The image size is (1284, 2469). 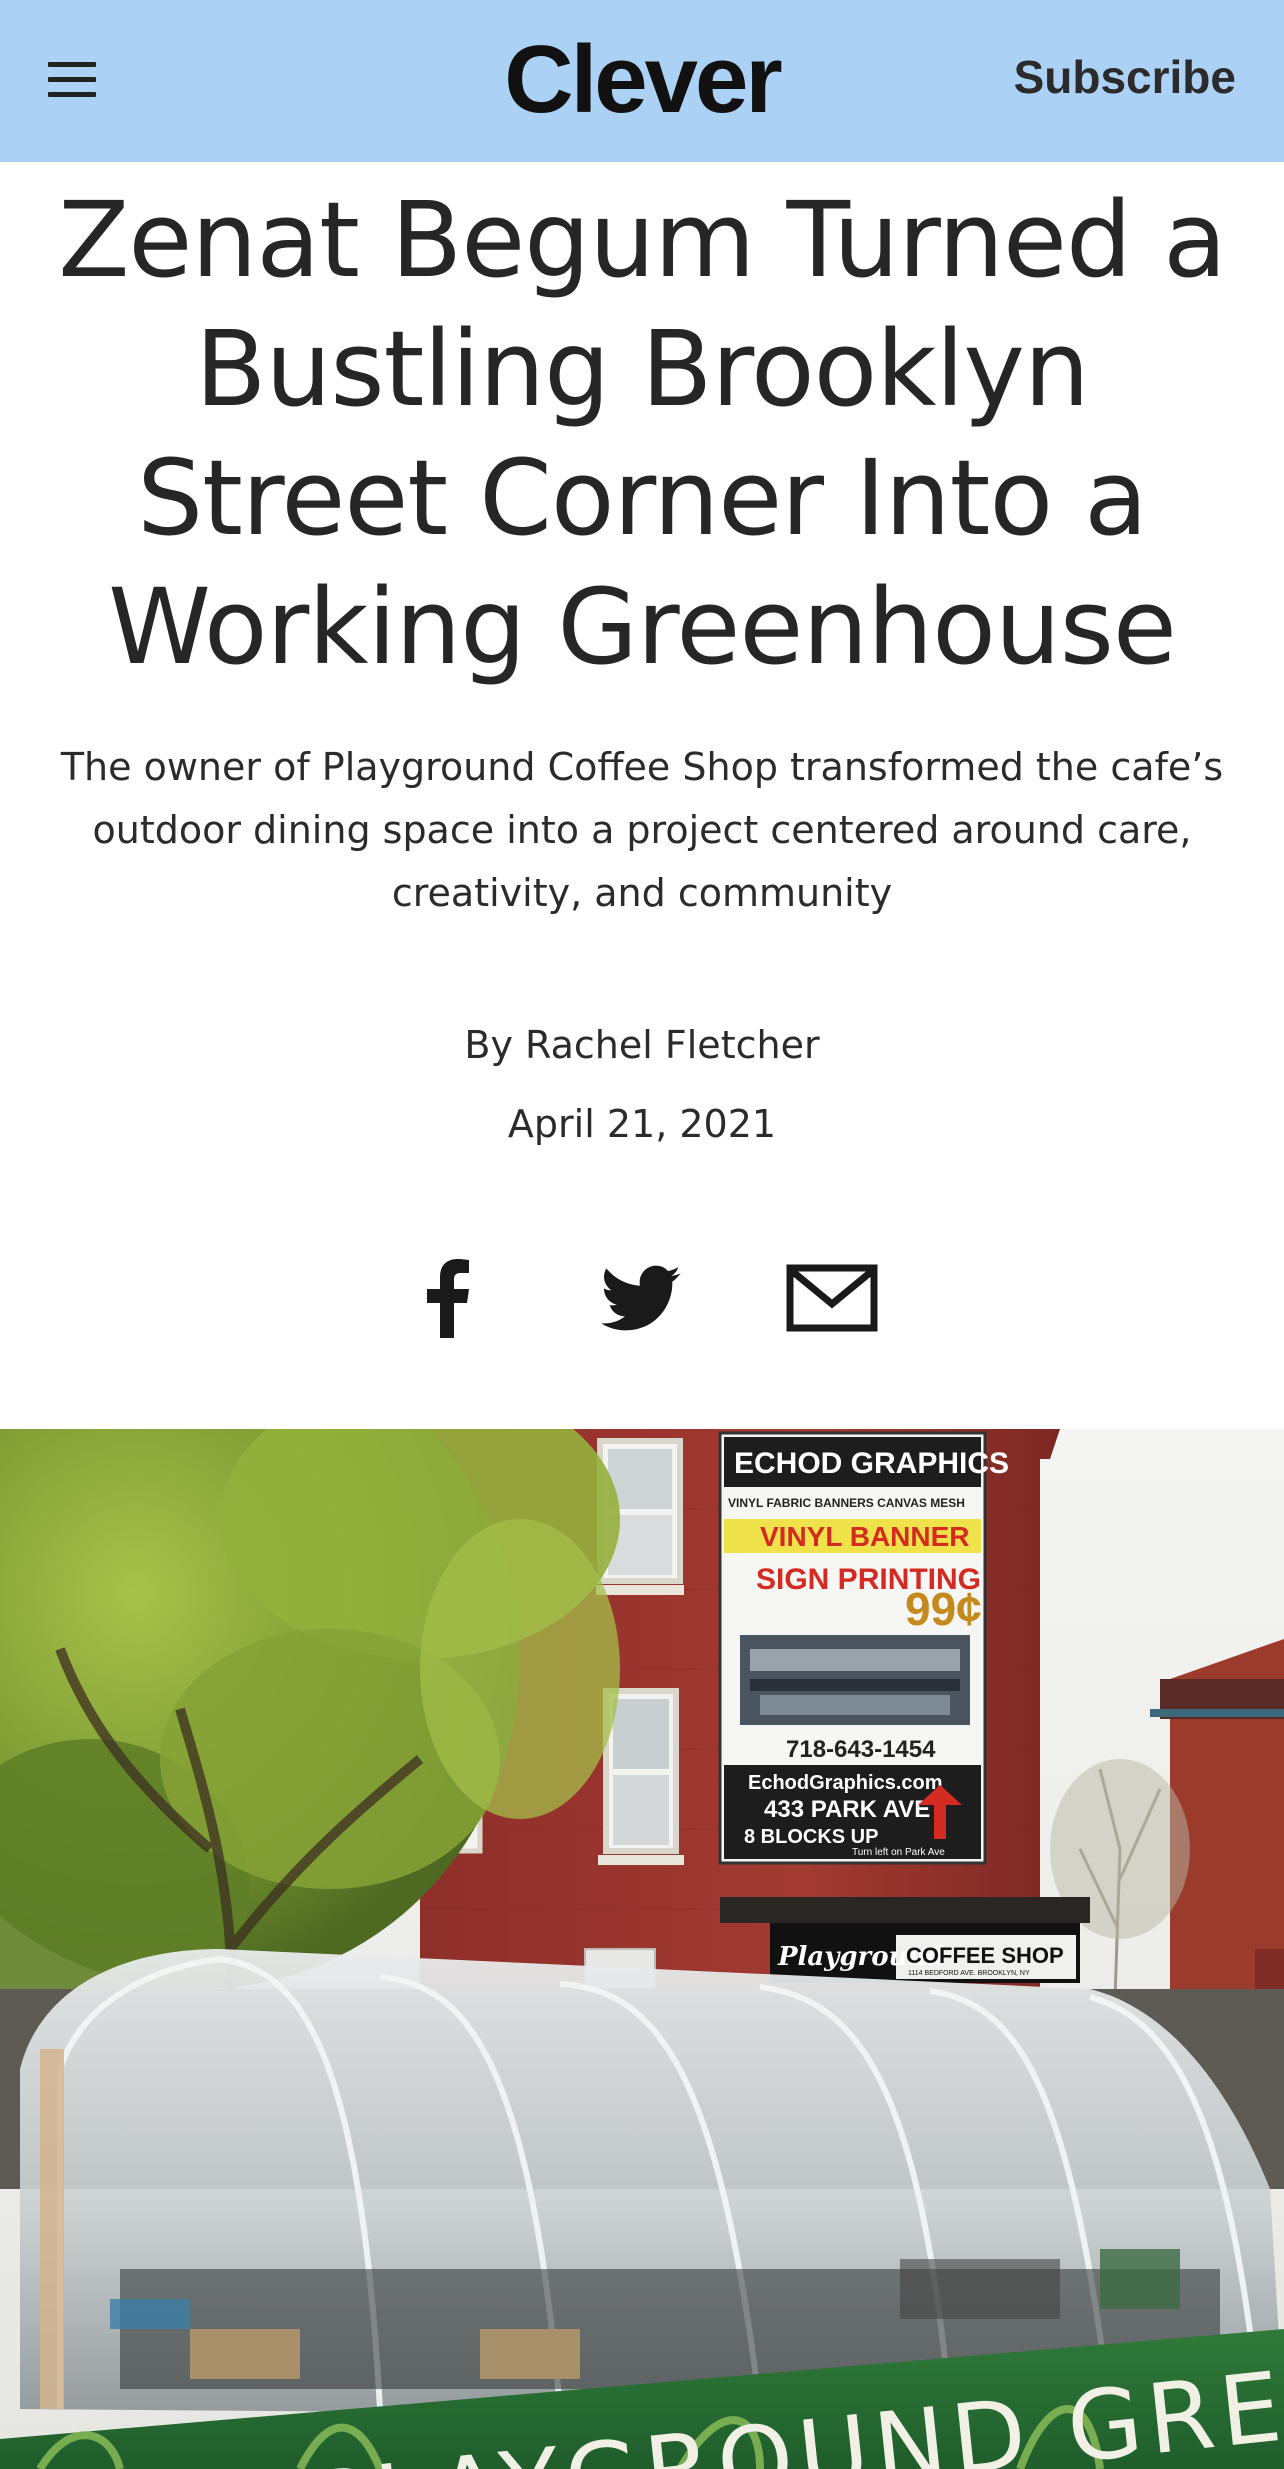 I want to click on top-nav-bar: Clever Subscribe, so click(x=642, y=81).